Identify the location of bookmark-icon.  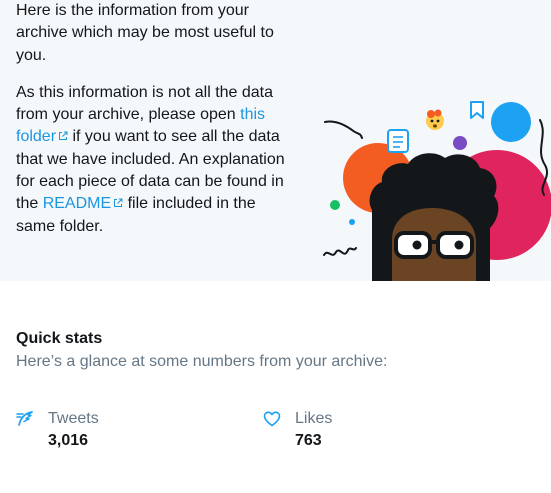
(477, 110).